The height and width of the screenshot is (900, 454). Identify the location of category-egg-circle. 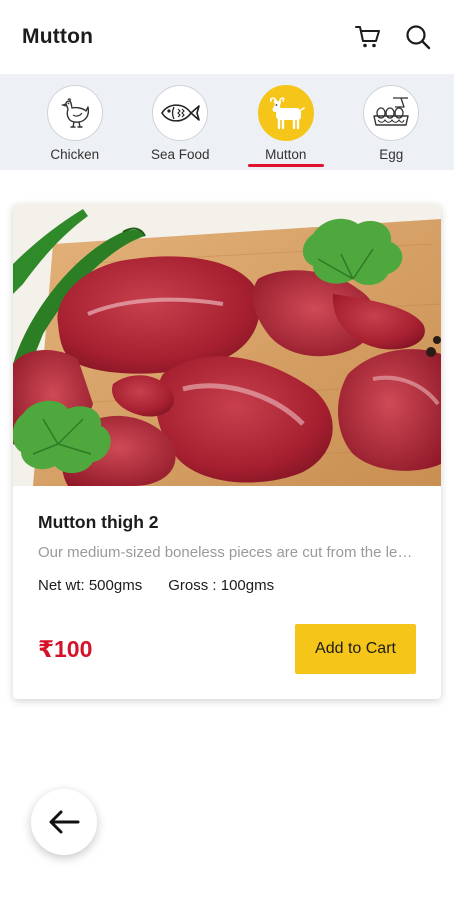
(391, 113).